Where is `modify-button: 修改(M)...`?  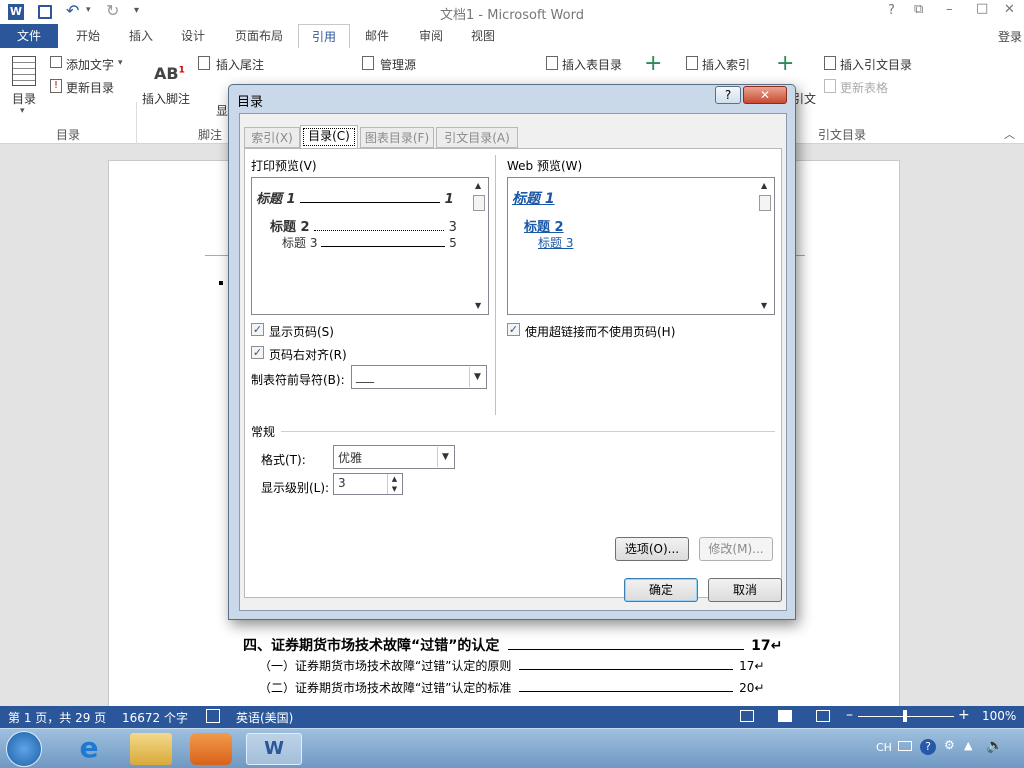 modify-button: 修改(M)... is located at coordinates (736, 549).